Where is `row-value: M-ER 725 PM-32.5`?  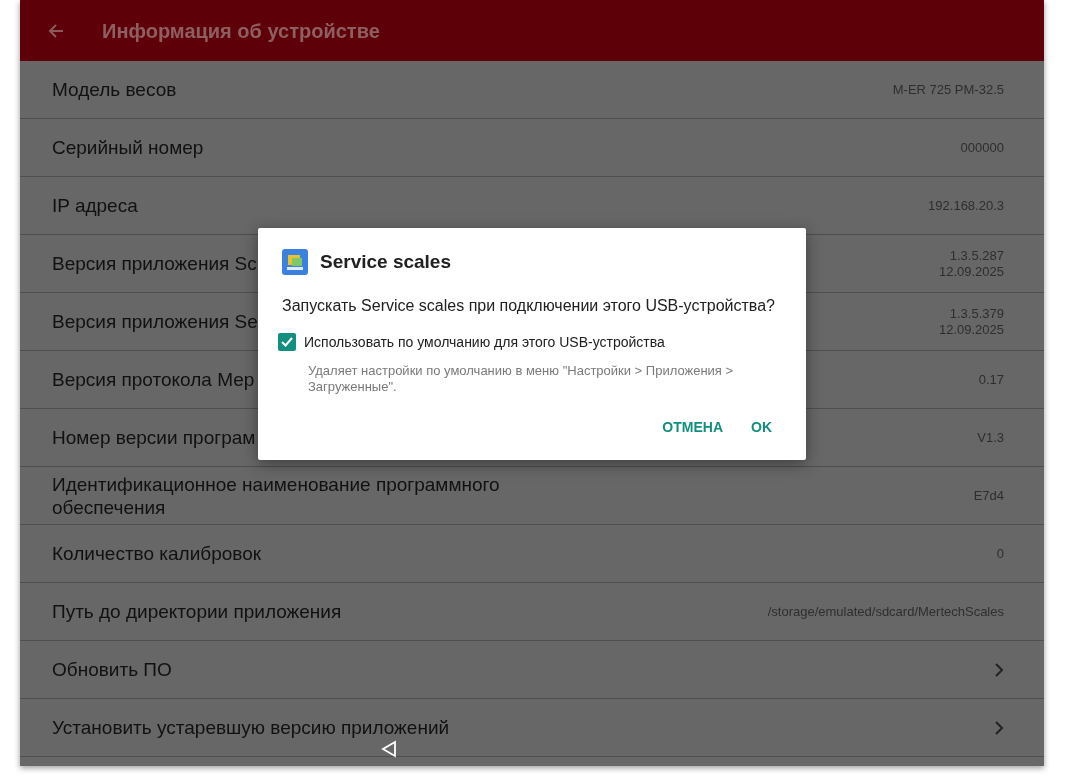 row-value: M-ER 725 PM-32.5 is located at coordinates (948, 89).